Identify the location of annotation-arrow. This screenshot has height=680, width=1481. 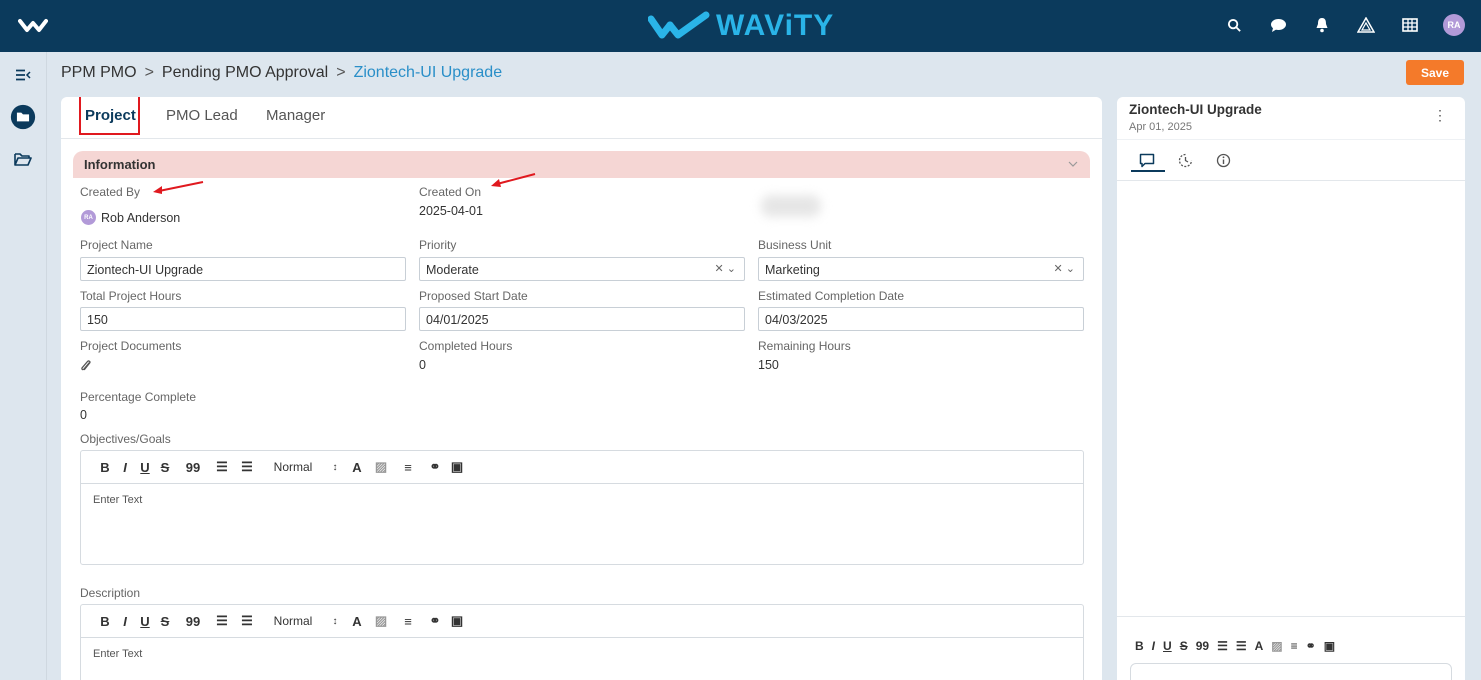
(178, 187).